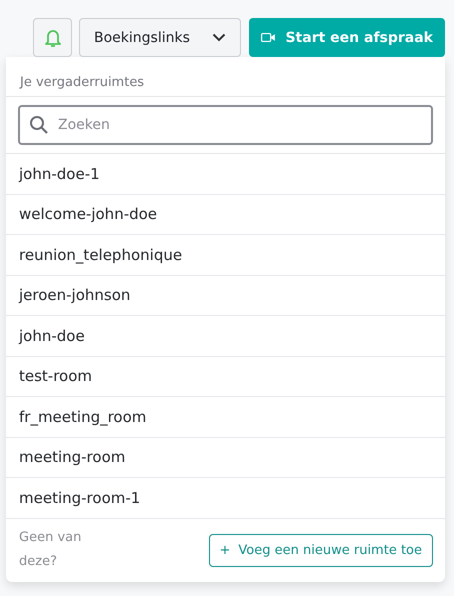 The image size is (454, 596). What do you see at coordinates (39, 125) in the screenshot?
I see `search-icon` at bounding box center [39, 125].